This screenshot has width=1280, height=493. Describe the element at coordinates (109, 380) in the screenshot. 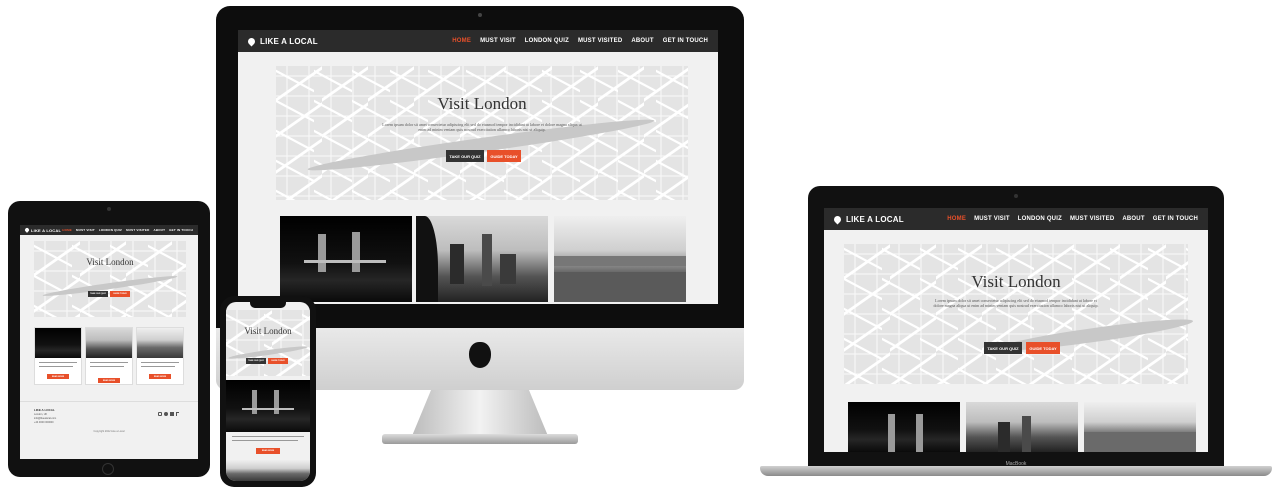

I see `ipad-card-2-button: READ MORE` at that location.